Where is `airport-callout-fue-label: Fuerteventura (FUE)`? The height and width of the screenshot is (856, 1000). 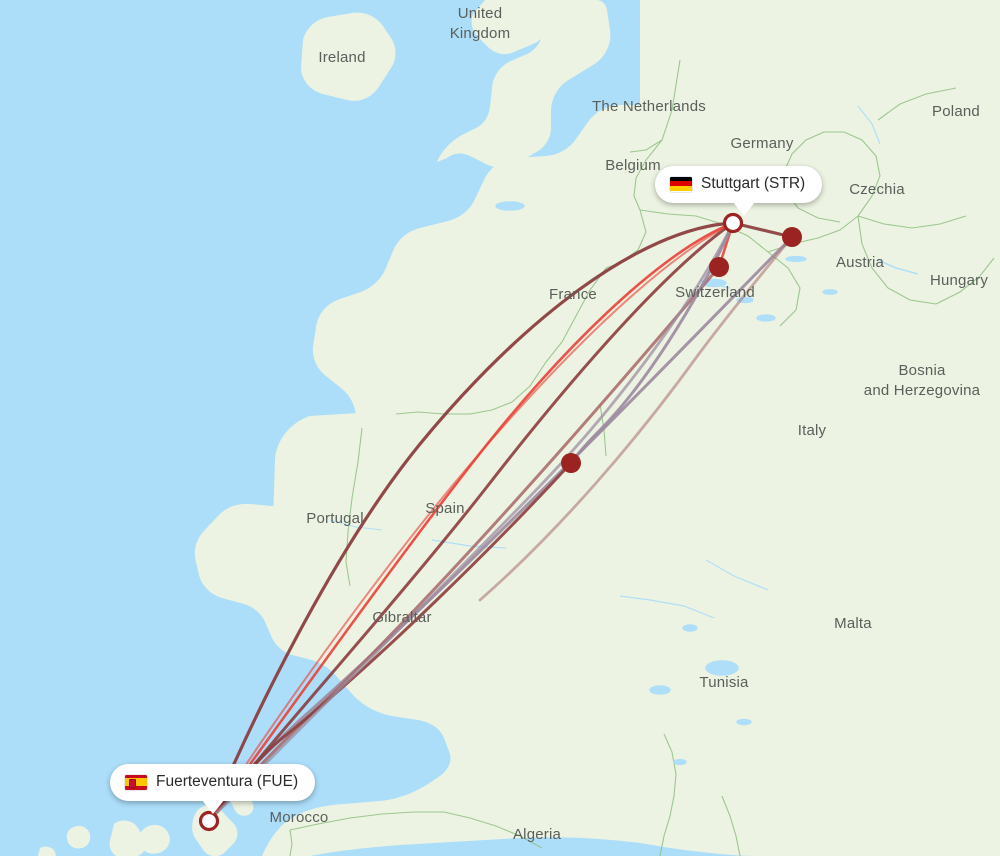 airport-callout-fue-label: Fuerteventura (FUE) is located at coordinates (227, 781).